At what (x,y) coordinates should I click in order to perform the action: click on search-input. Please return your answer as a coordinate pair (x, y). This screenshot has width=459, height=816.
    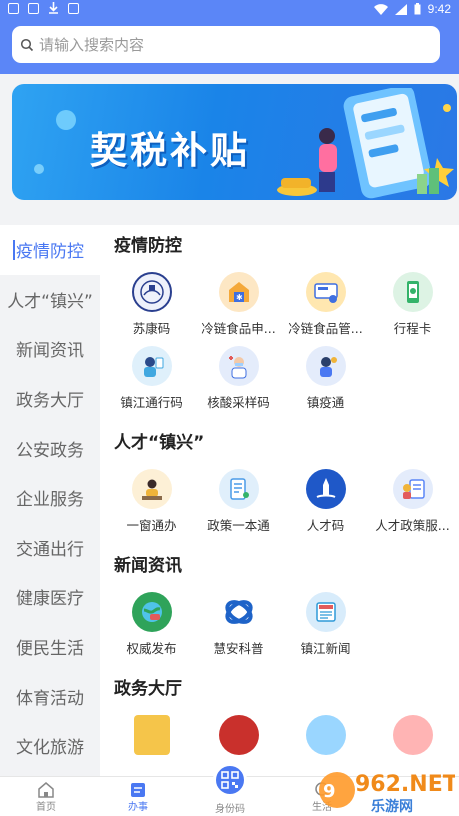
    Looking at the image, I should click on (229, 44).